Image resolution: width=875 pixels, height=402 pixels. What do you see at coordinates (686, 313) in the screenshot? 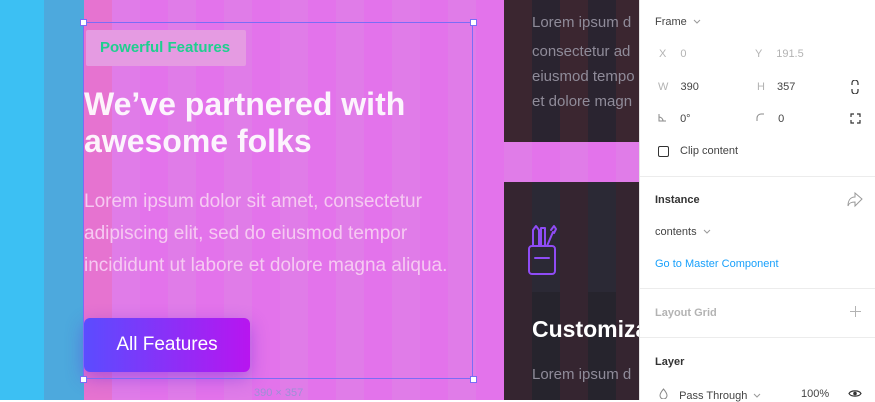
I see `layout-grid-section-title: Layout Grid` at bounding box center [686, 313].